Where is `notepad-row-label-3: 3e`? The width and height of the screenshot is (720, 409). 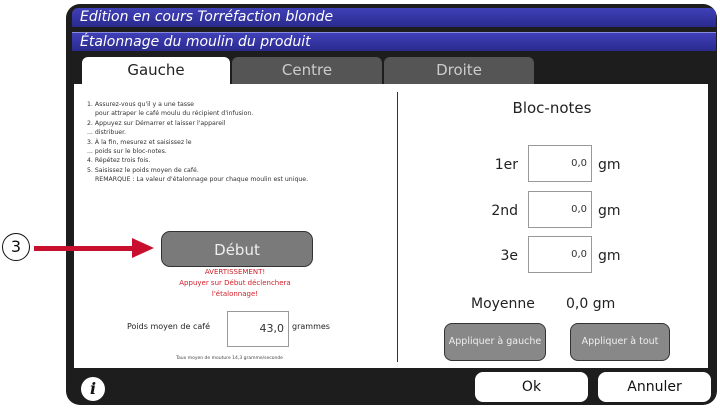
notepad-row-label-3: 3e is located at coordinates (509, 256).